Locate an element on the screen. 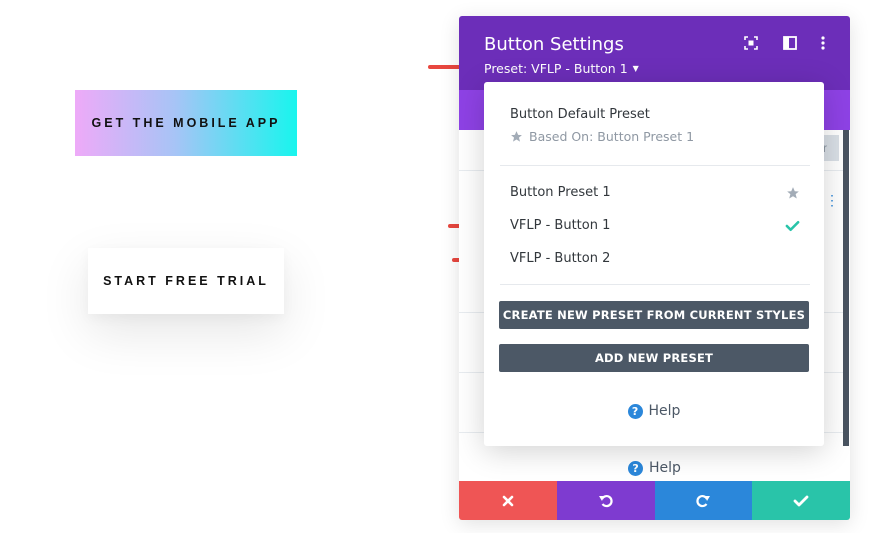  preset-label: Preset: VFLP - Button 1 is located at coordinates (556, 68).